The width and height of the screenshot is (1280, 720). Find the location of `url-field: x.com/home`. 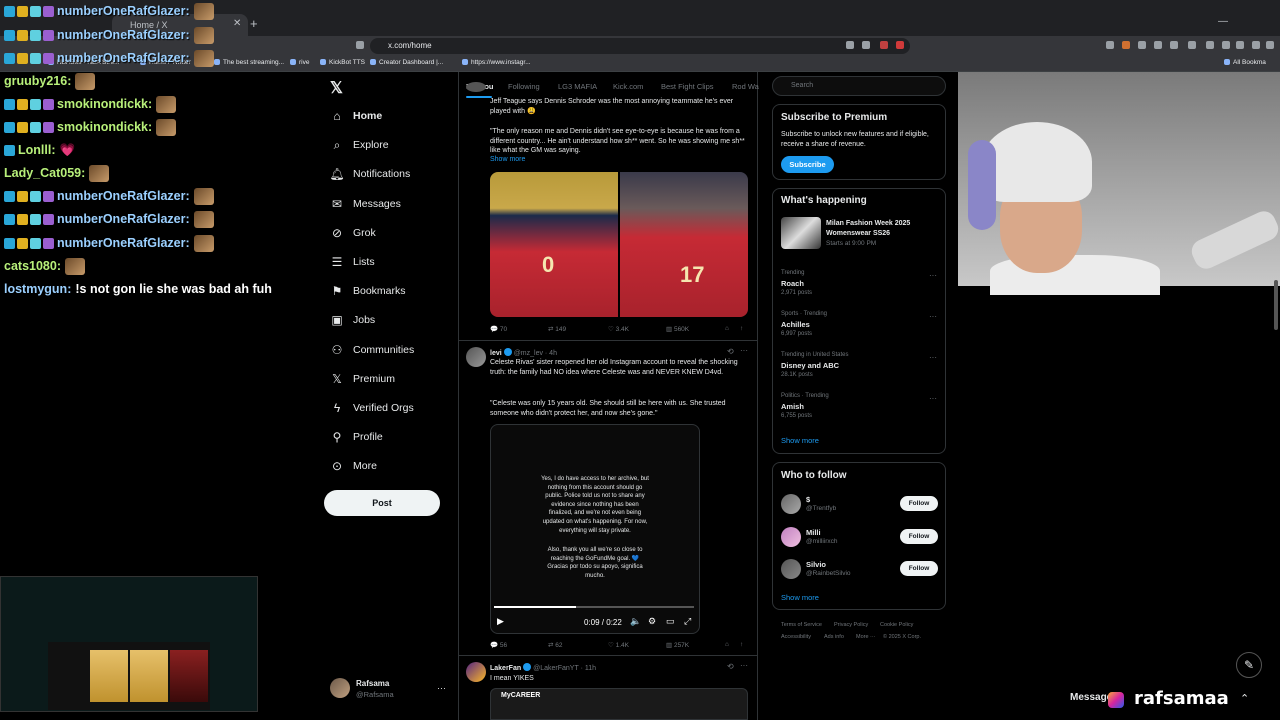

url-field: x.com/home is located at coordinates (640, 46).